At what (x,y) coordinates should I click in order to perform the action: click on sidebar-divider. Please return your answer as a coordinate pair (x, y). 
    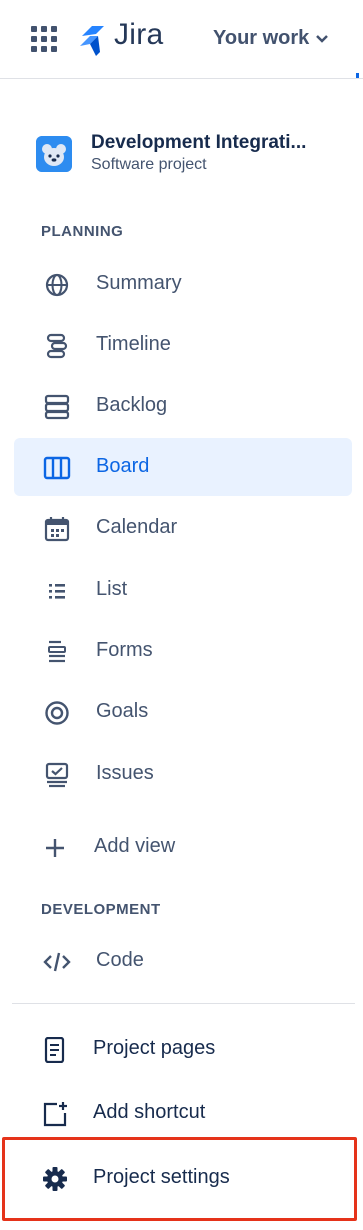
    Looking at the image, I should click on (183, 1003).